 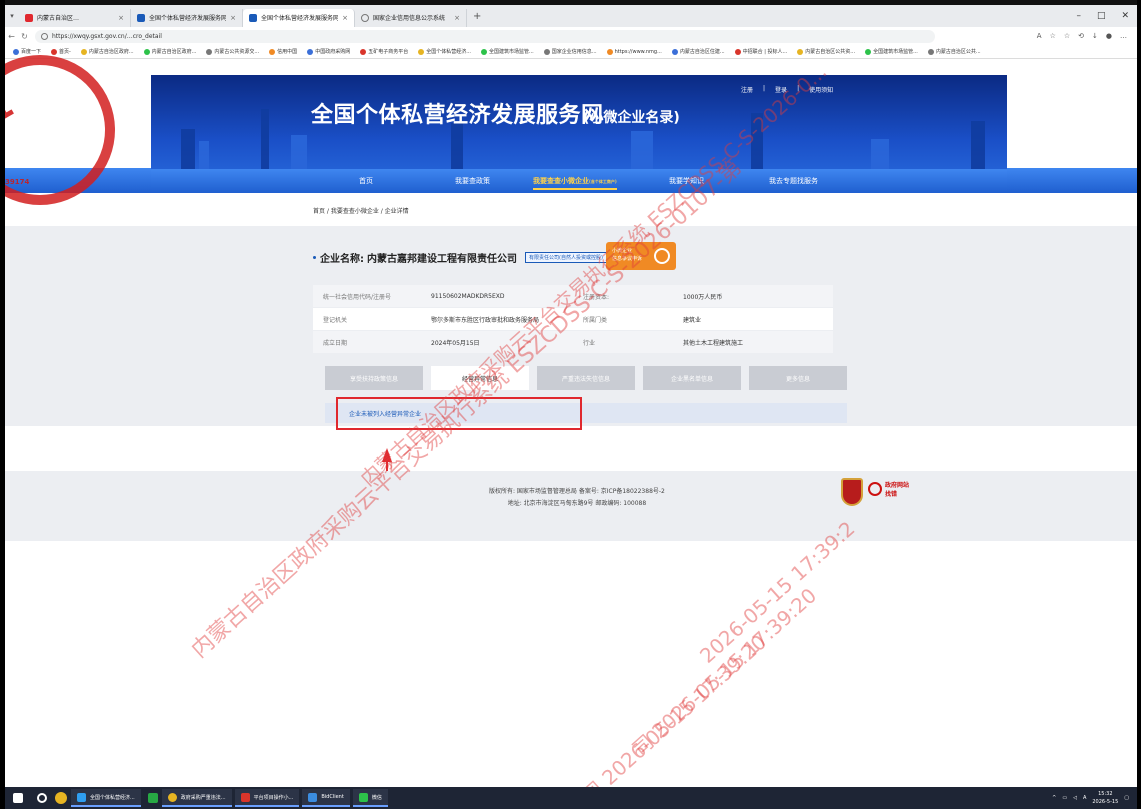 I want to click on gov-site-error-link: 政府网站 找错, so click(x=888, y=489).